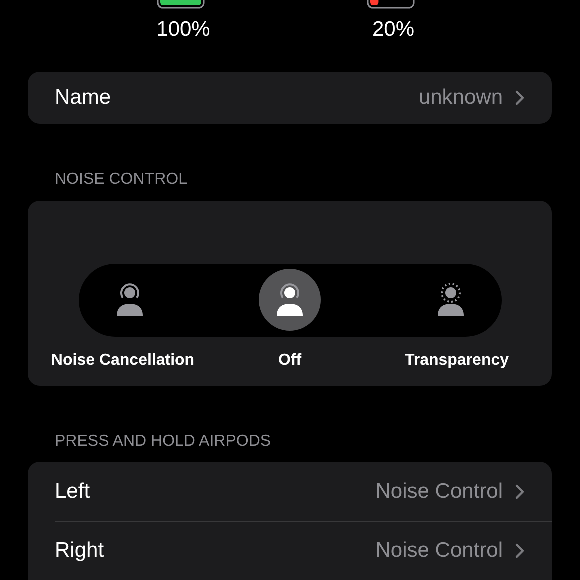 This screenshot has width=580, height=580. What do you see at coordinates (123, 360) in the screenshot?
I see `mode-label: Noise Cancellation` at bounding box center [123, 360].